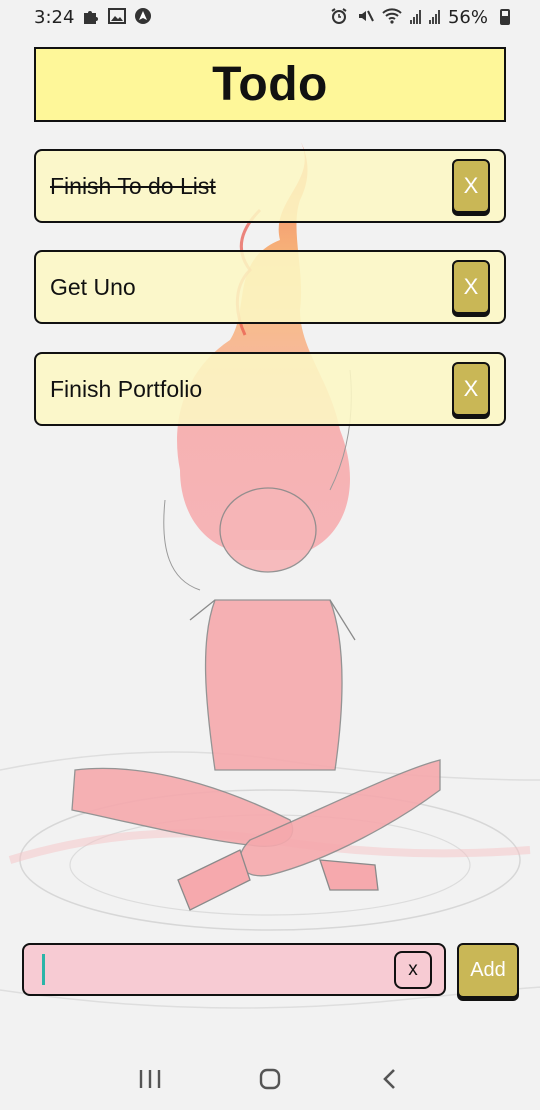 The width and height of the screenshot is (540, 1110). What do you see at coordinates (505, 17) in the screenshot?
I see `battery-icon` at bounding box center [505, 17].